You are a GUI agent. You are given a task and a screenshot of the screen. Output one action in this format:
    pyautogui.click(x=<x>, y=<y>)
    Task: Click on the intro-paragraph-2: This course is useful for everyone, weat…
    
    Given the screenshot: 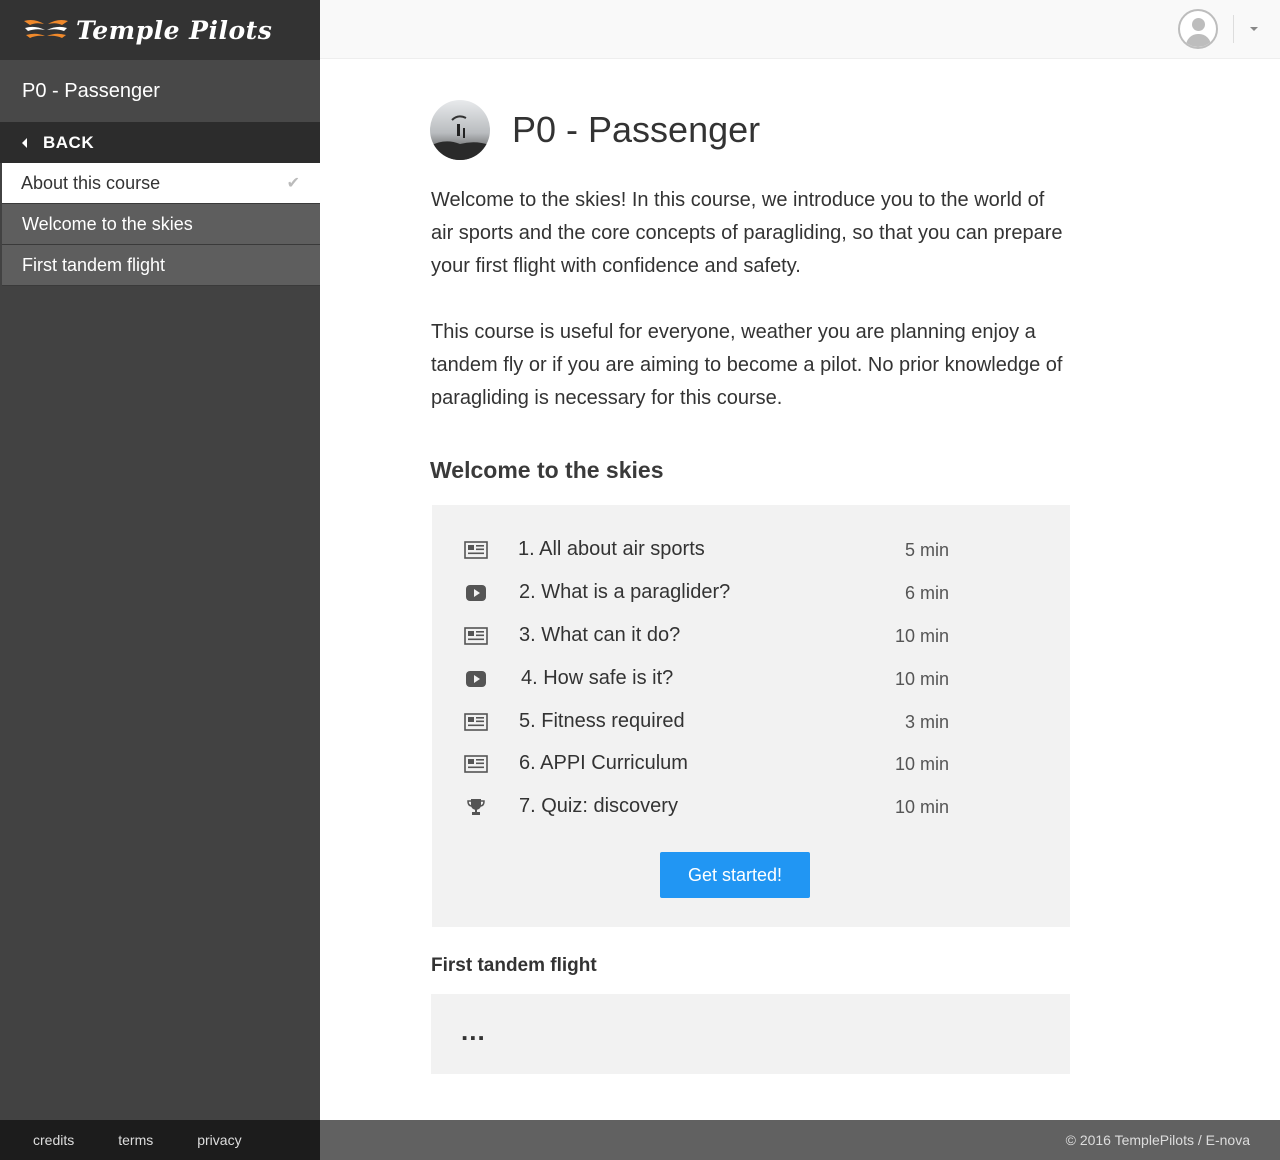 What is the action you would take?
    pyautogui.click(x=747, y=365)
    